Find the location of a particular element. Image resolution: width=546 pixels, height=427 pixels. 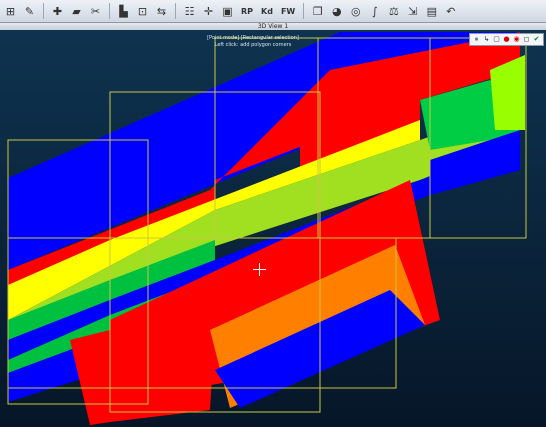

hint-line: [Point mode] [Rectangular selection] is located at coordinates (253, 38).